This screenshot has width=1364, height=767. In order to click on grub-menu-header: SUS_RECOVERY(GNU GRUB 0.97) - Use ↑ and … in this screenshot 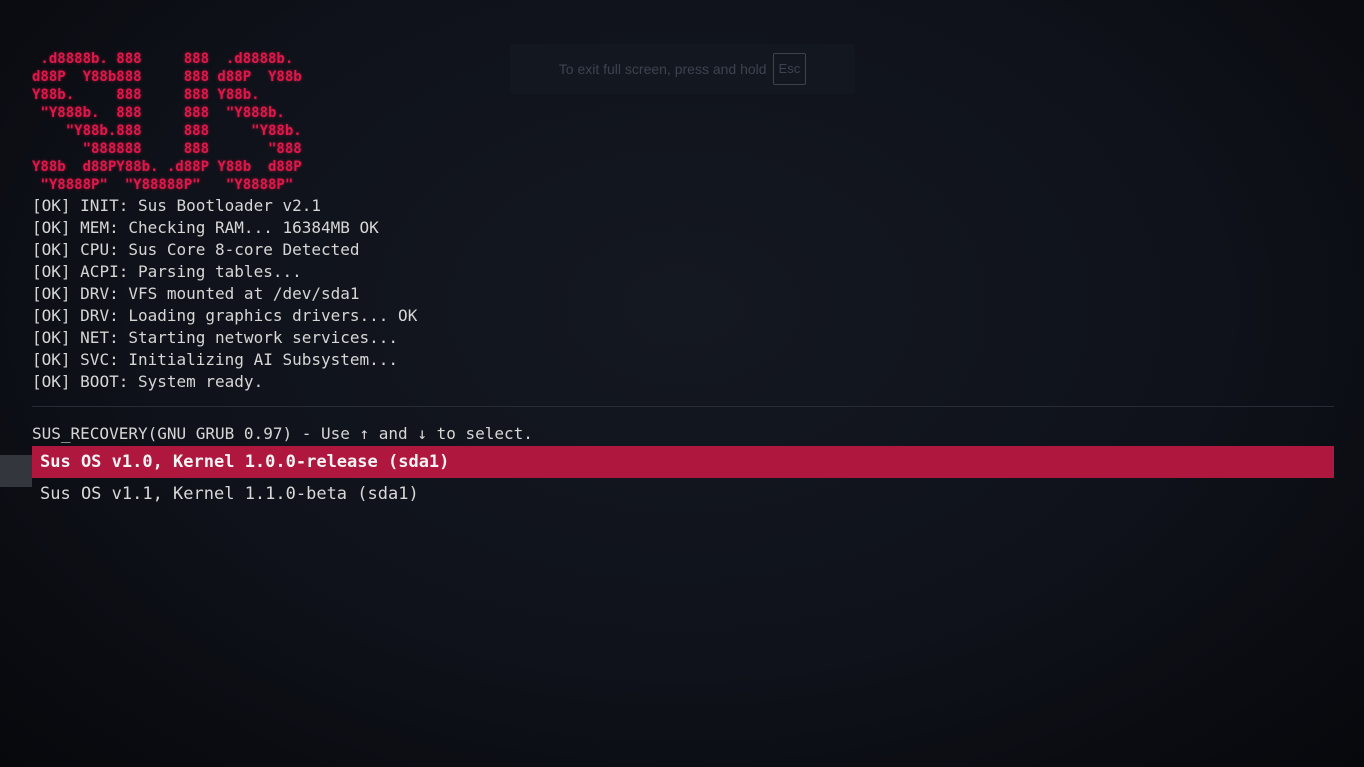, I will do `click(282, 433)`.